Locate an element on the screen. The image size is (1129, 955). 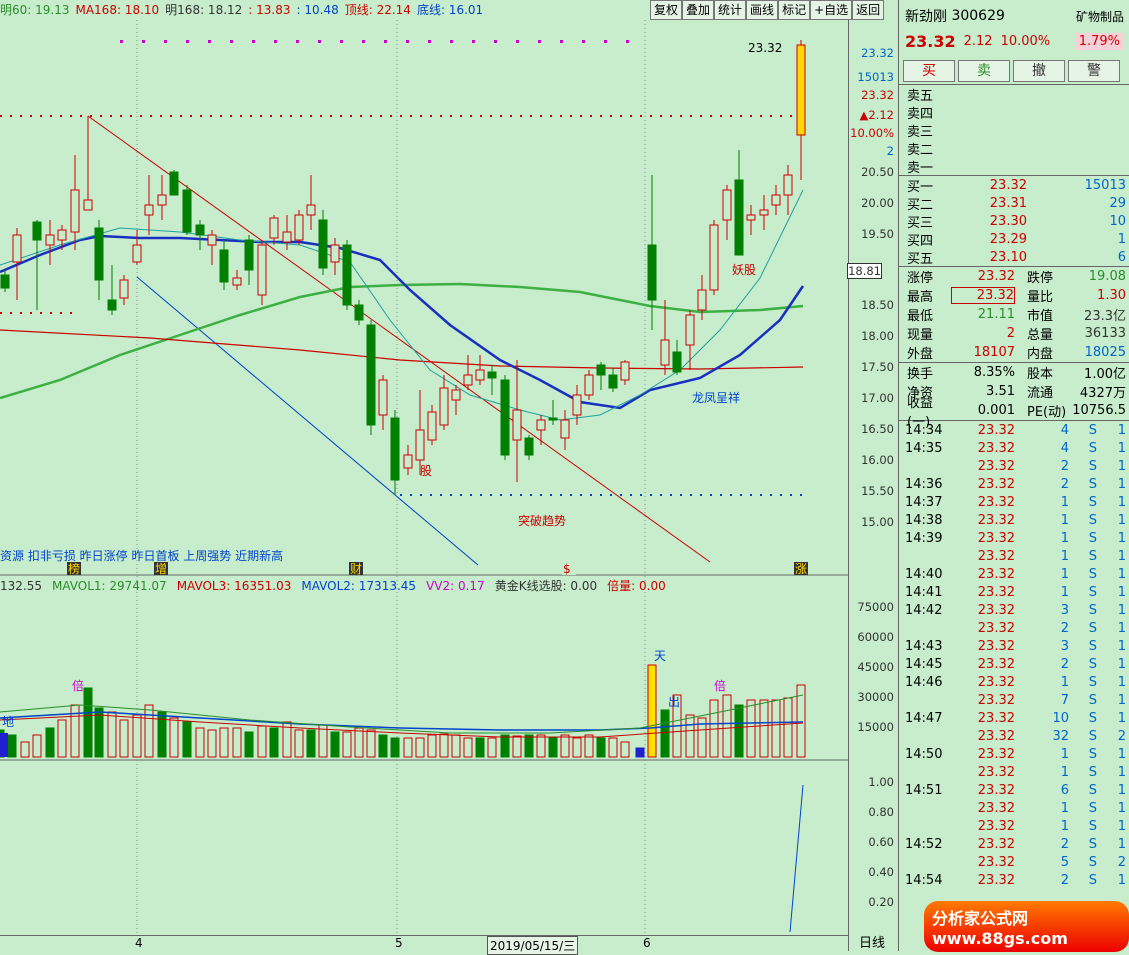
volume-axis-label: 75000 is located at coordinates (875, 607).